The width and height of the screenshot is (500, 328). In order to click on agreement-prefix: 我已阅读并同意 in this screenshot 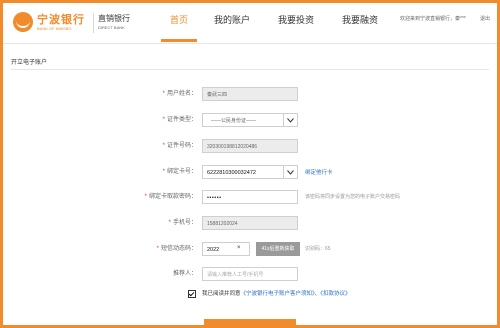, I will do `click(221, 294)`.